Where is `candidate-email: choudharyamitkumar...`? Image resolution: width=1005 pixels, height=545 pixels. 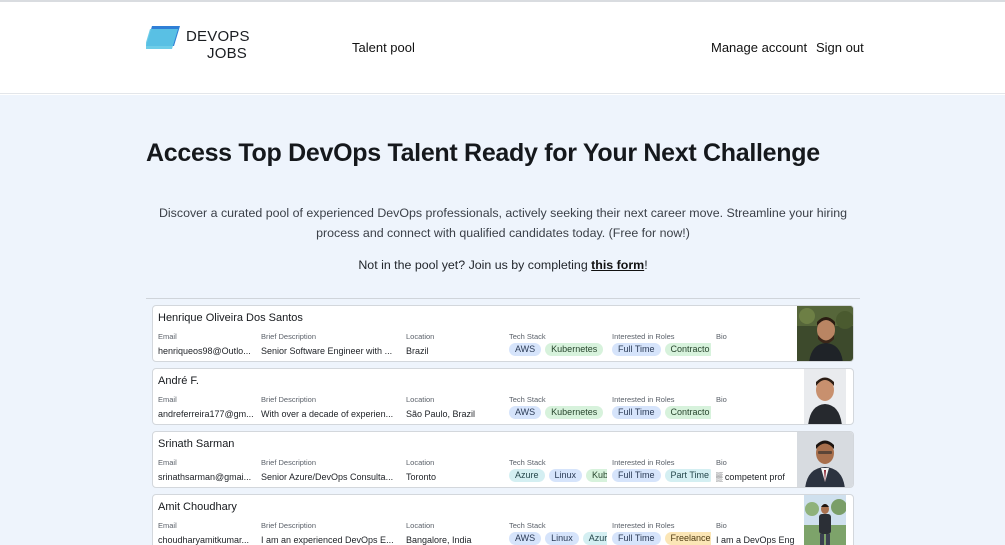
candidate-email: choudharyamitkumar... is located at coordinates (204, 540).